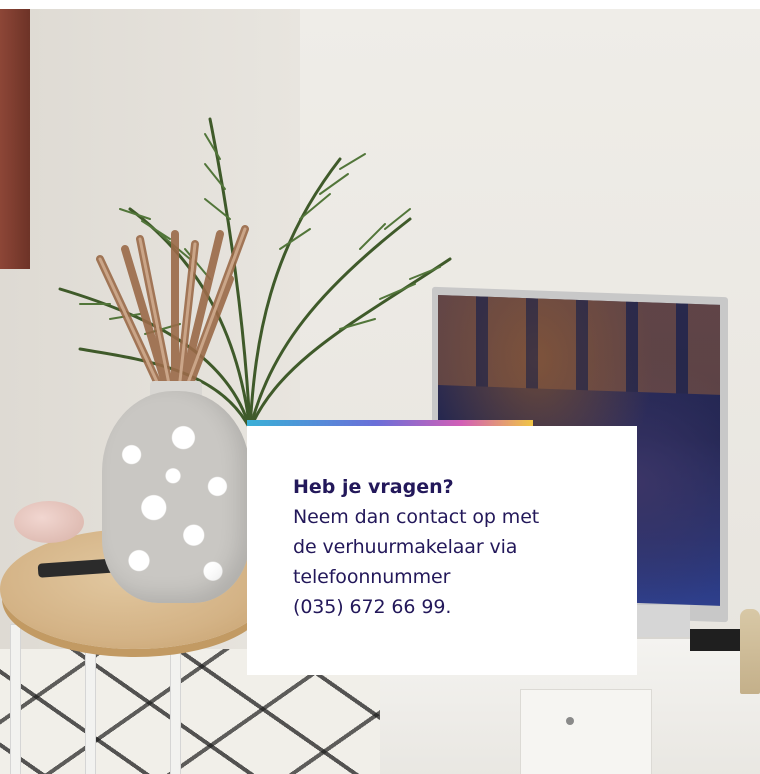 The height and width of the screenshot is (774, 760). I want to click on contact-body-line: Neem dan contact op met, so click(416, 517).